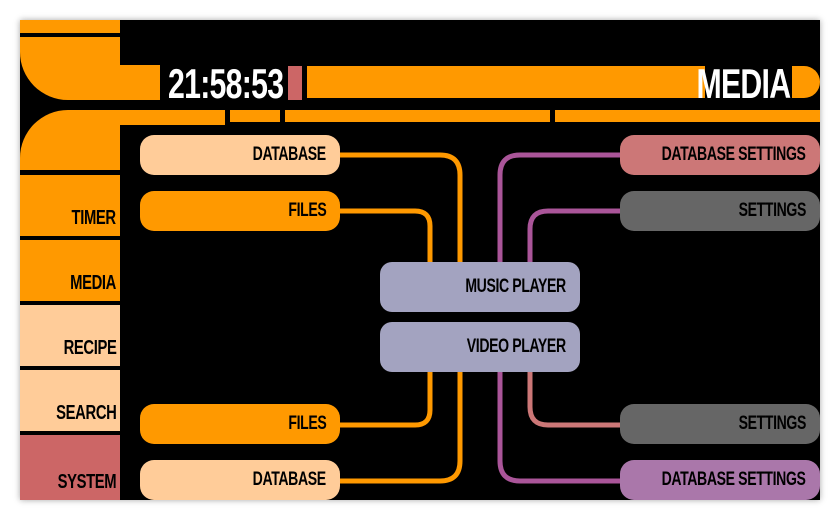  I want to click on music-player-button: MUSIC PLAYER, so click(480, 287).